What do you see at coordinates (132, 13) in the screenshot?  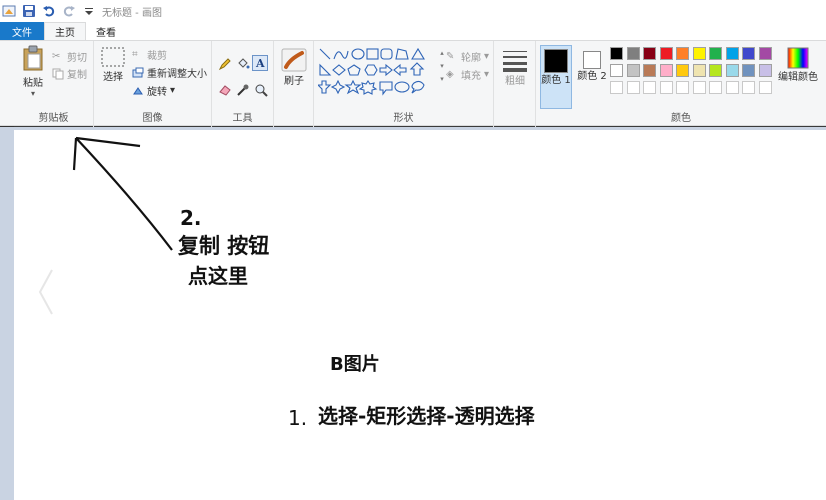 I see `window-title: 无标题 - 画图` at bounding box center [132, 13].